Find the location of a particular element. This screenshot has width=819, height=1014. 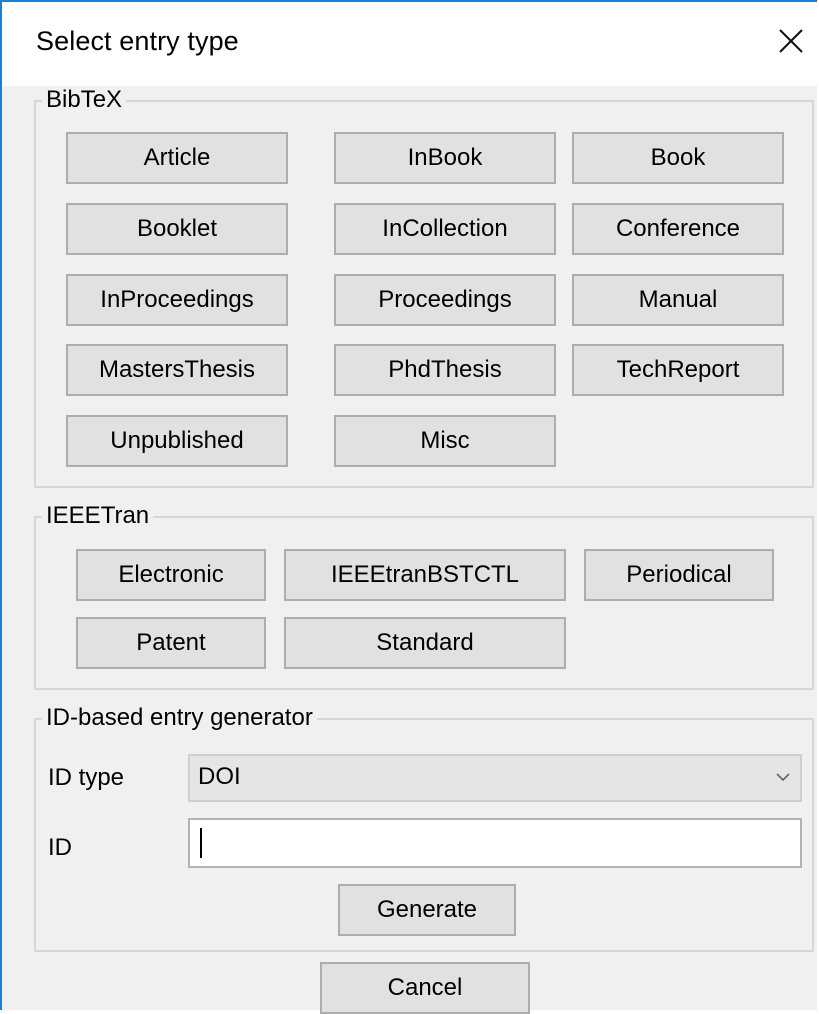

phdthesis-button: PhdThesis is located at coordinates (445, 370).